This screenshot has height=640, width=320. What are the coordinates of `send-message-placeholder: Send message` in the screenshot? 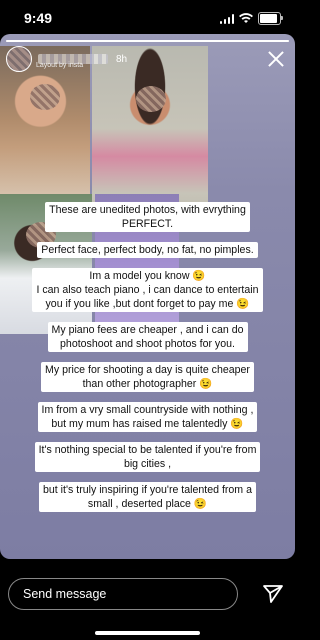 It's located at (65, 594).